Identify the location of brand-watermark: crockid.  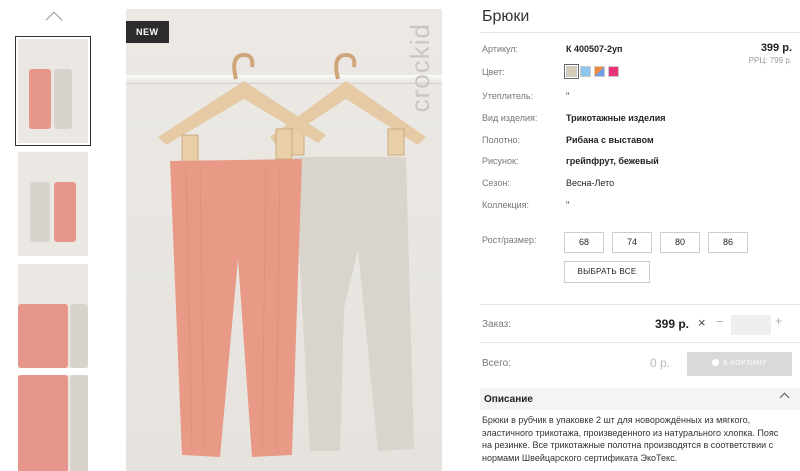
(420, 68).